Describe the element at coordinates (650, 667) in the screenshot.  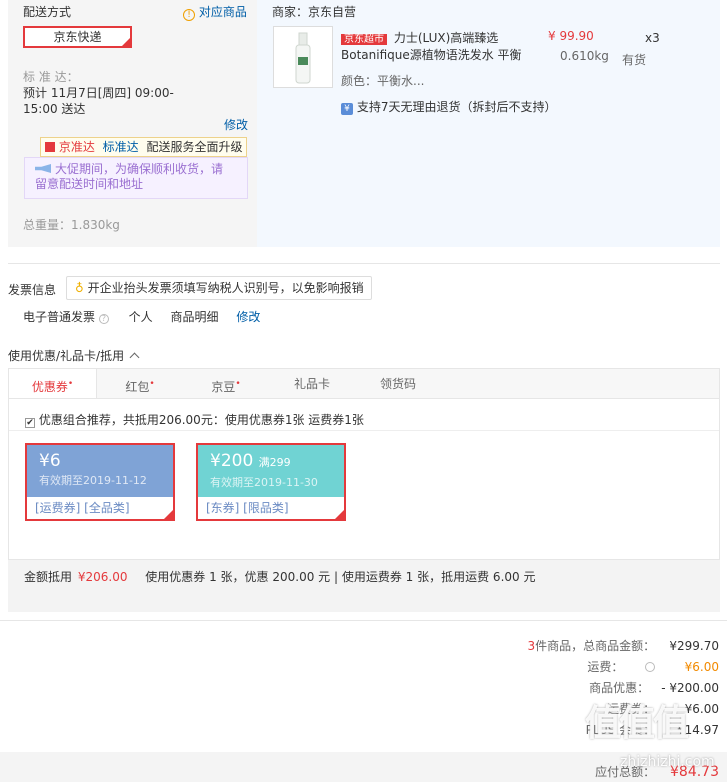
I see `freight-info-icon` at that location.